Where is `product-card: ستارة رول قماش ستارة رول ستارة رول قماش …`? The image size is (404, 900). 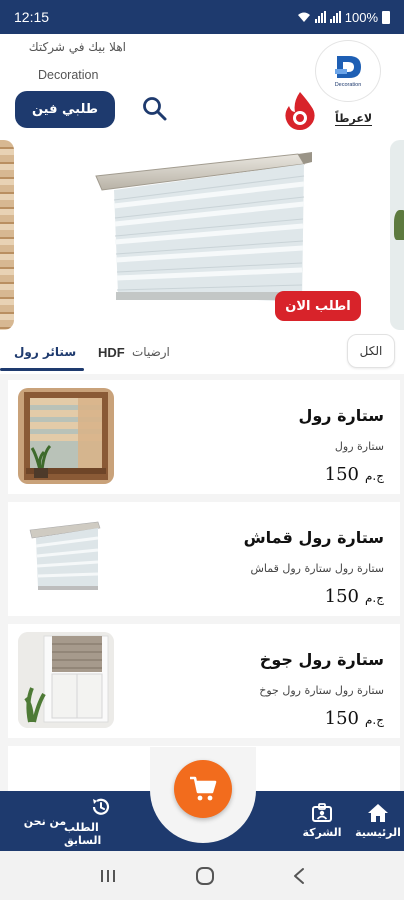
product-card: ستارة رول قماش ستارة رول ستارة رول قماش … is located at coordinates (204, 559).